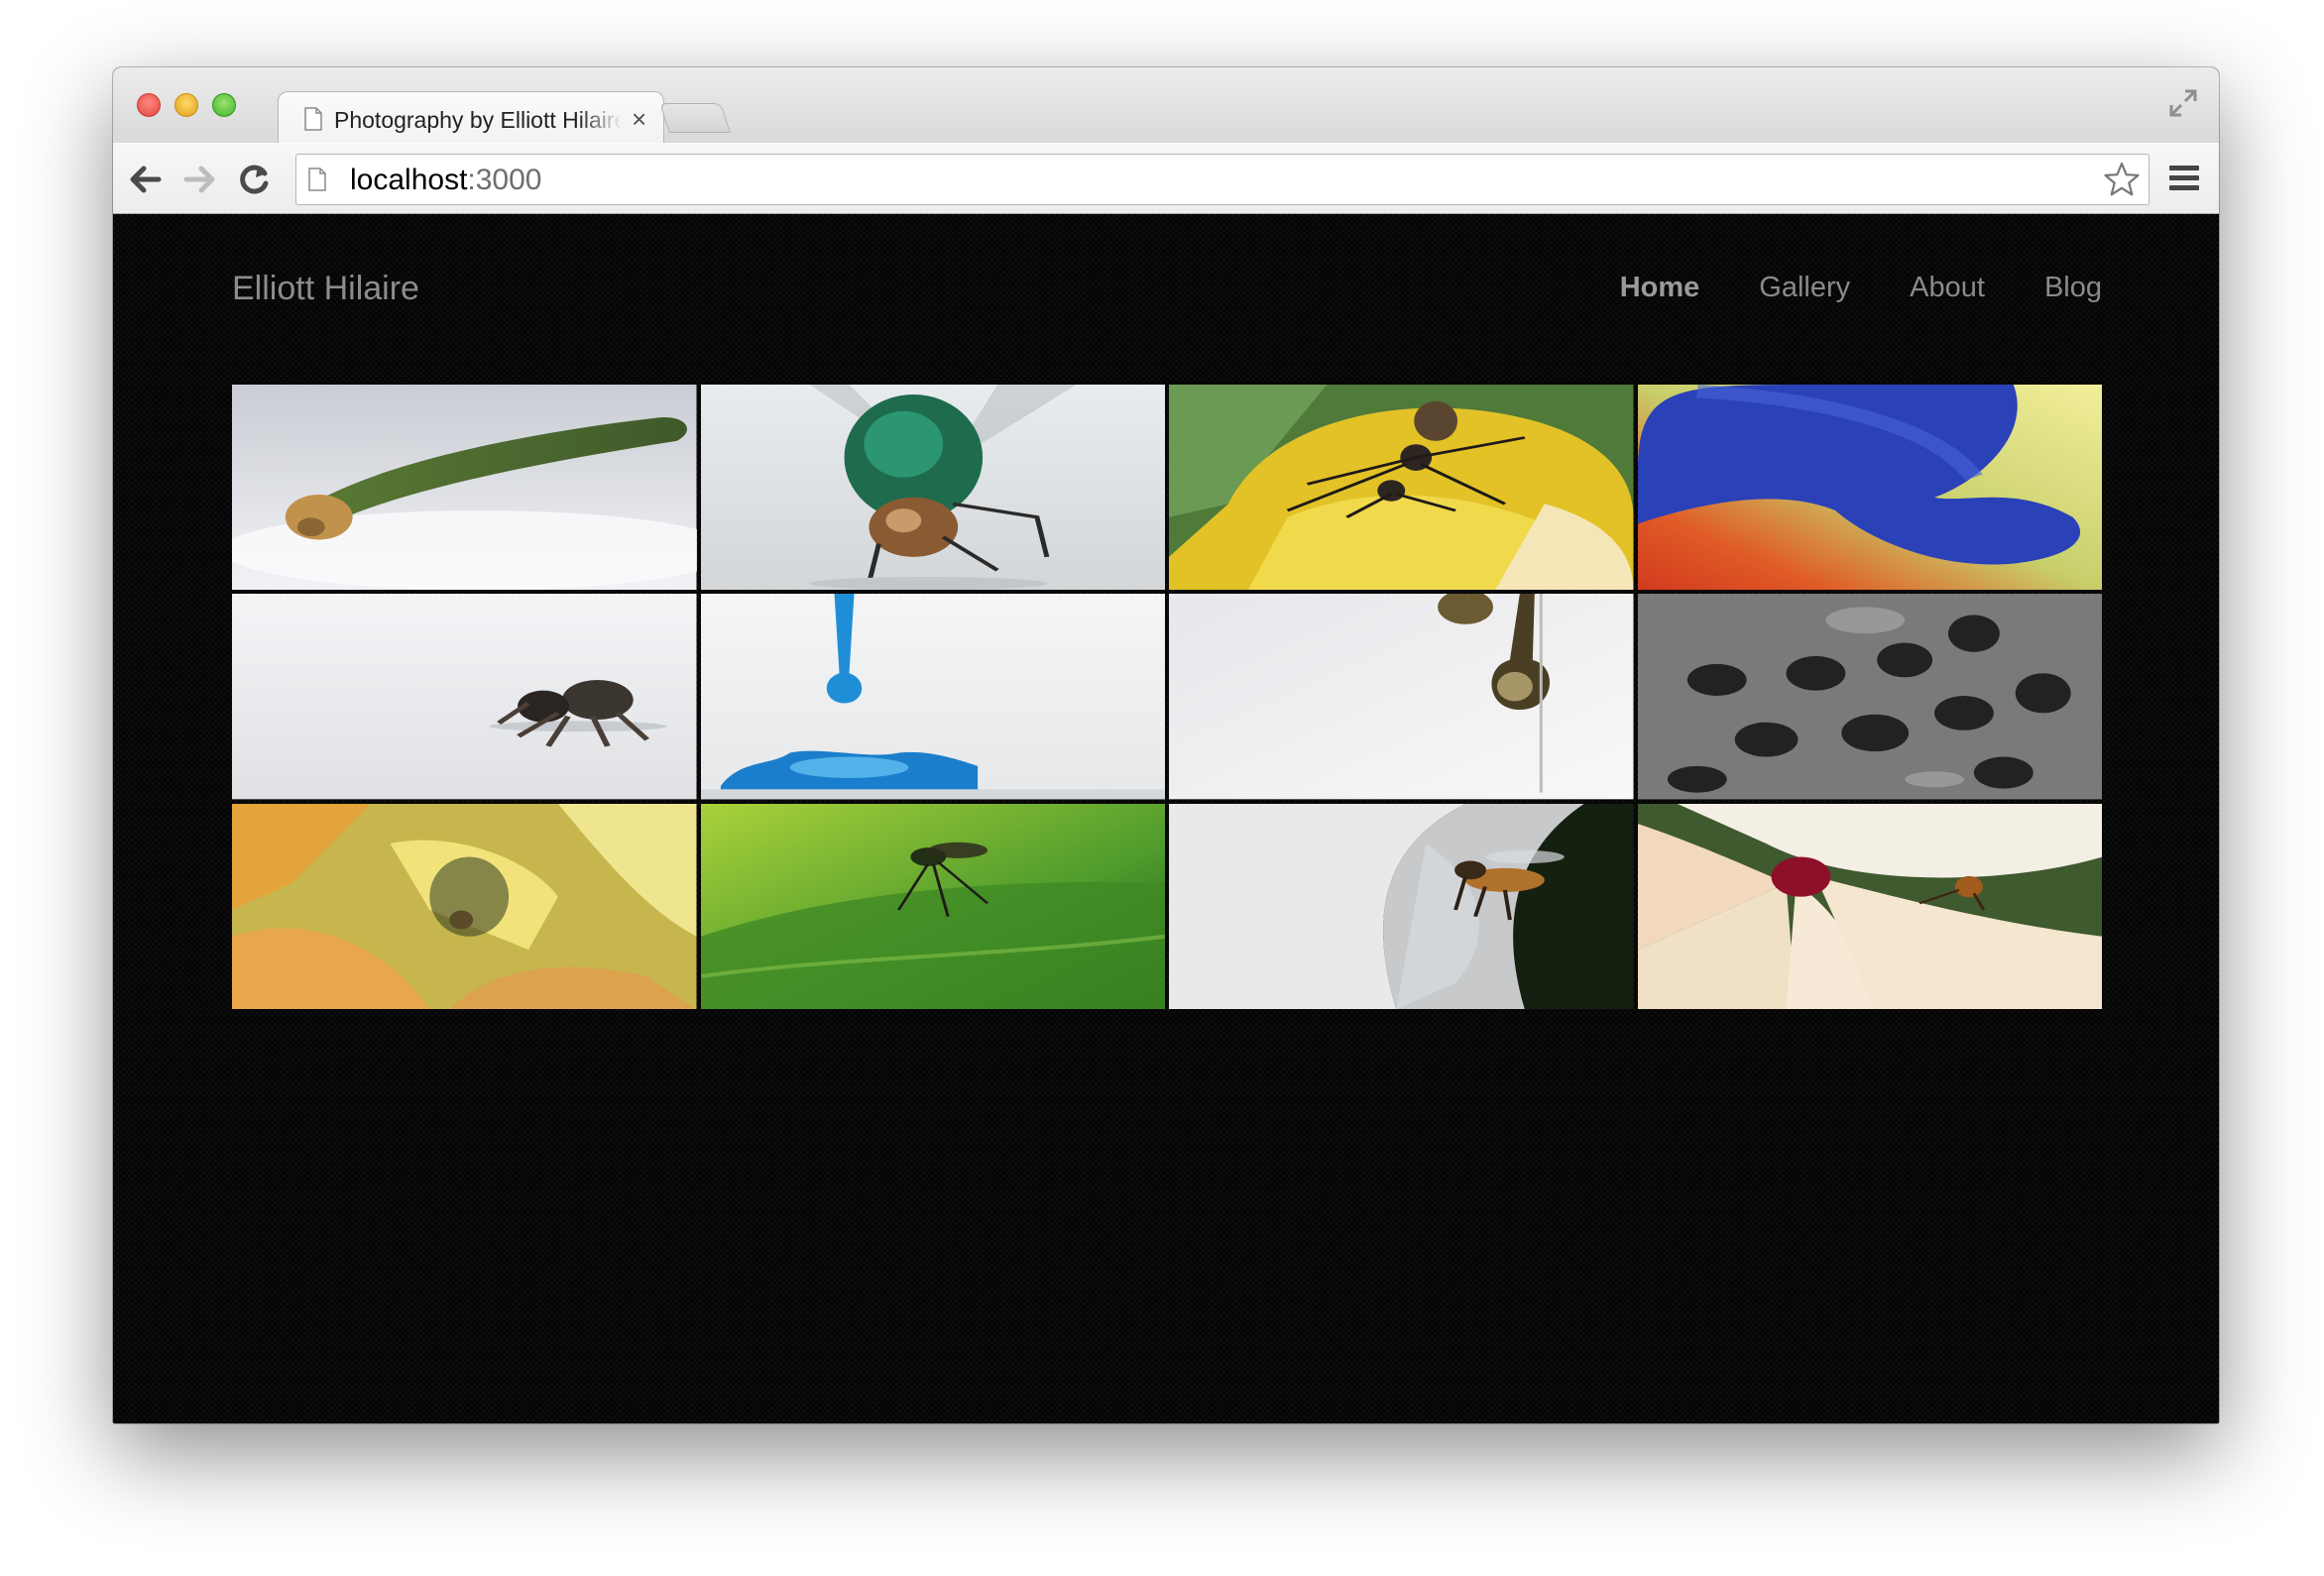 This screenshot has height=1576, width=2324. Describe the element at coordinates (254, 179) in the screenshot. I see `reload-icon` at that location.